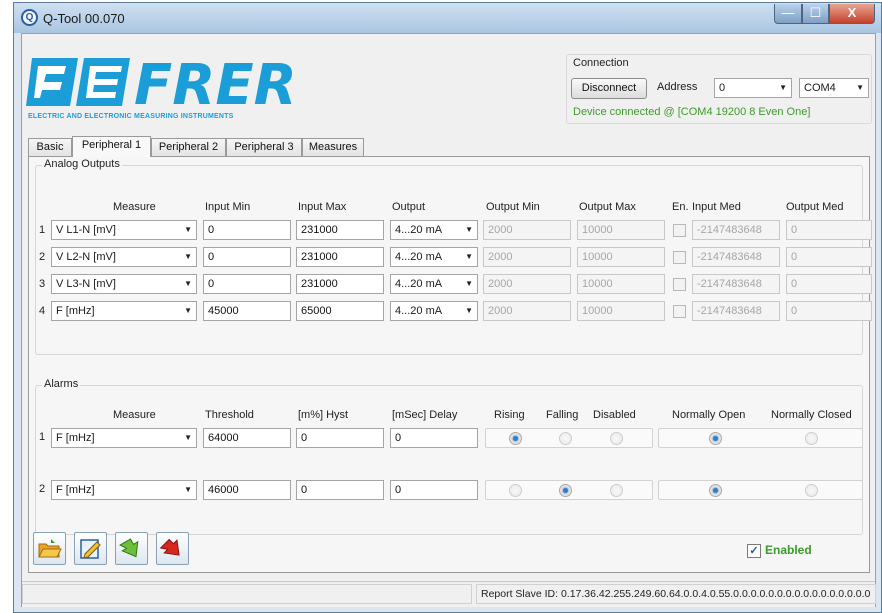 The image size is (882, 613). What do you see at coordinates (111, 146) in the screenshot?
I see `tab-peripheral-1: Peripheral 1` at bounding box center [111, 146].